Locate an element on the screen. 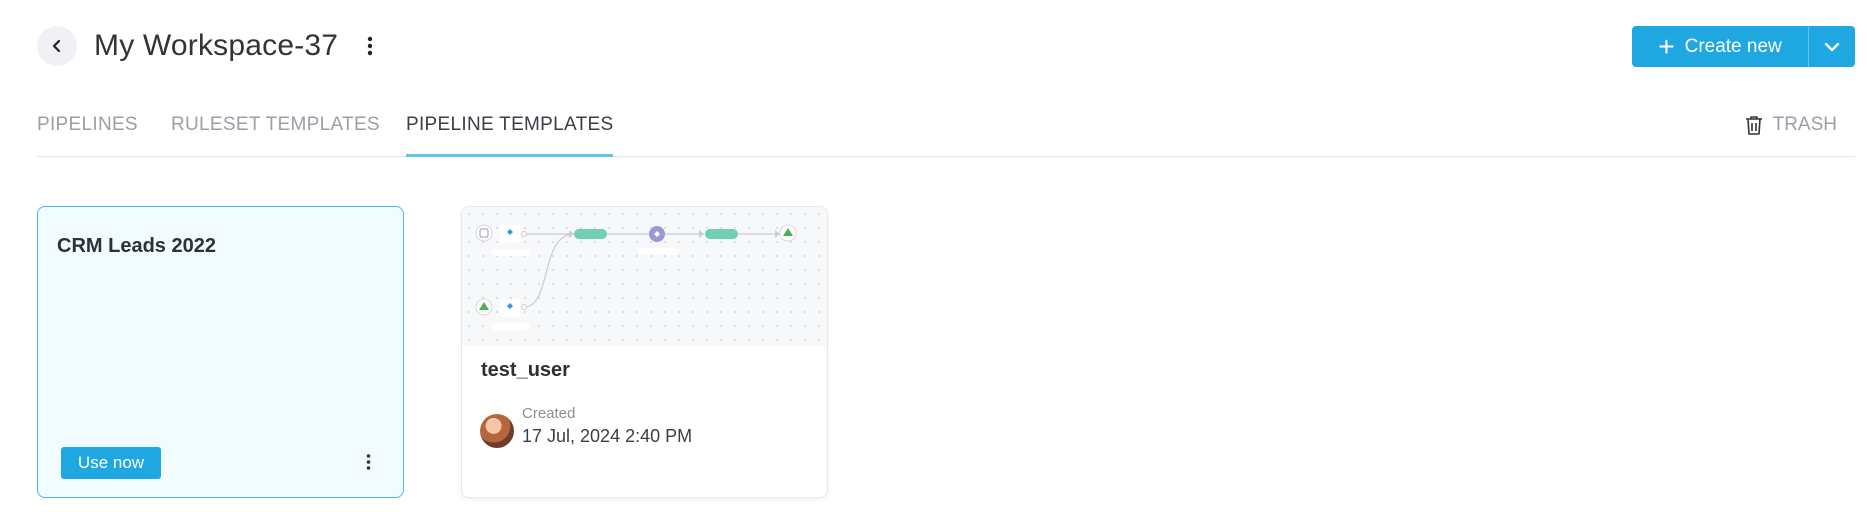 The height and width of the screenshot is (512, 1867). chevron-left-icon is located at coordinates (56, 46).